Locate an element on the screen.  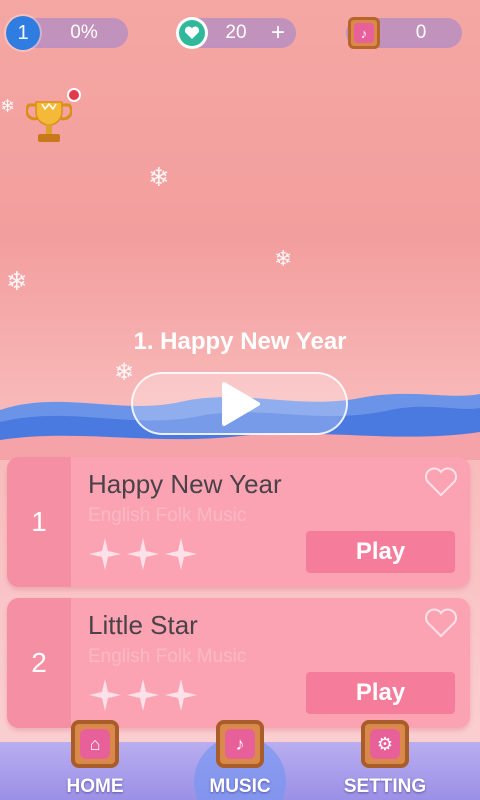
trophy-icon is located at coordinates (49, 122).